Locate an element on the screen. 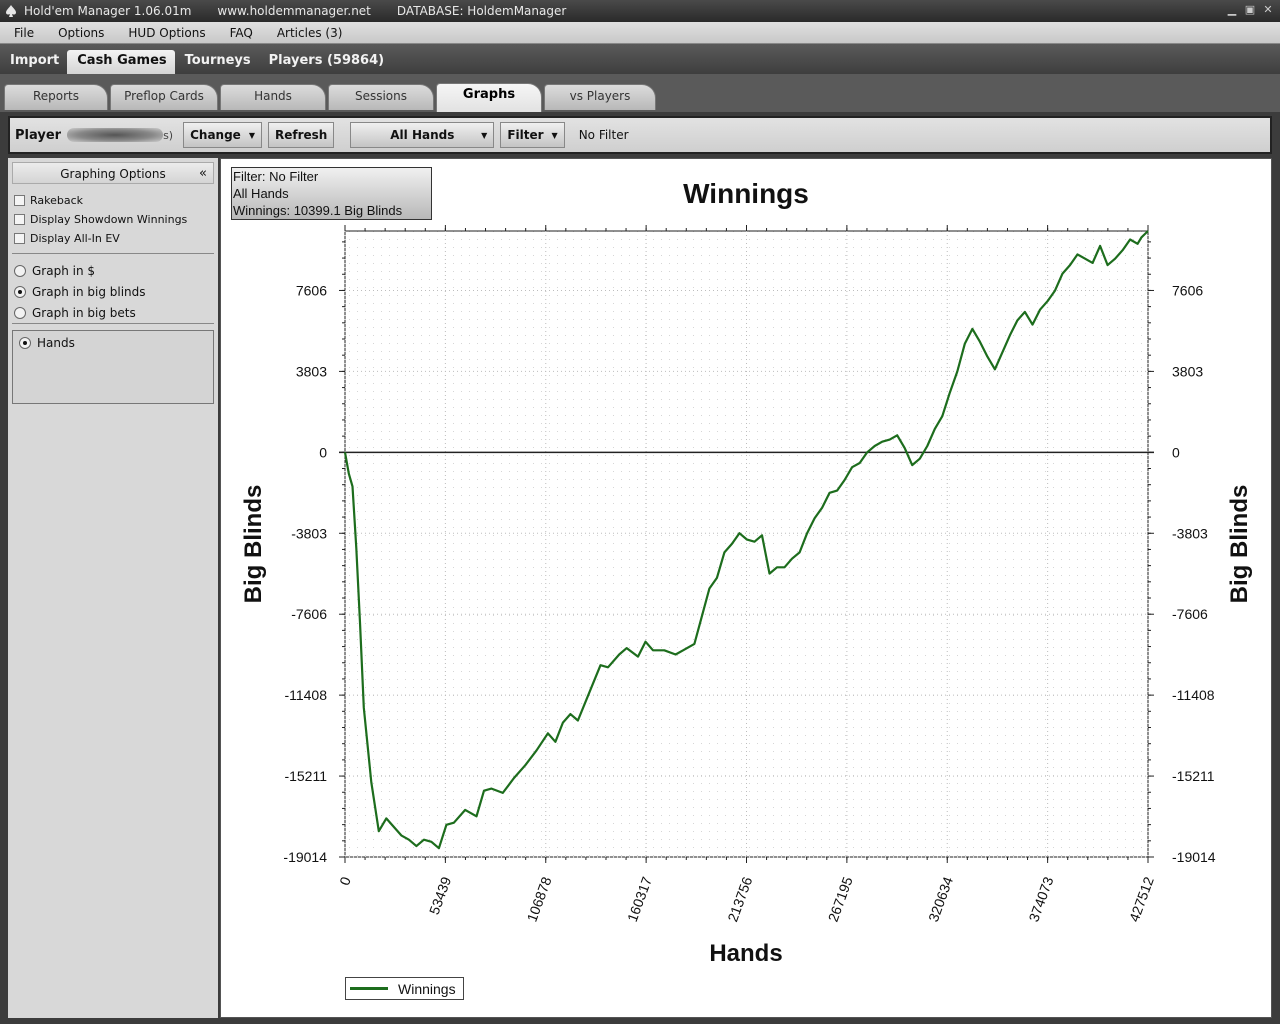  y-tick-label-right: 0 is located at coordinates (1176, 452).